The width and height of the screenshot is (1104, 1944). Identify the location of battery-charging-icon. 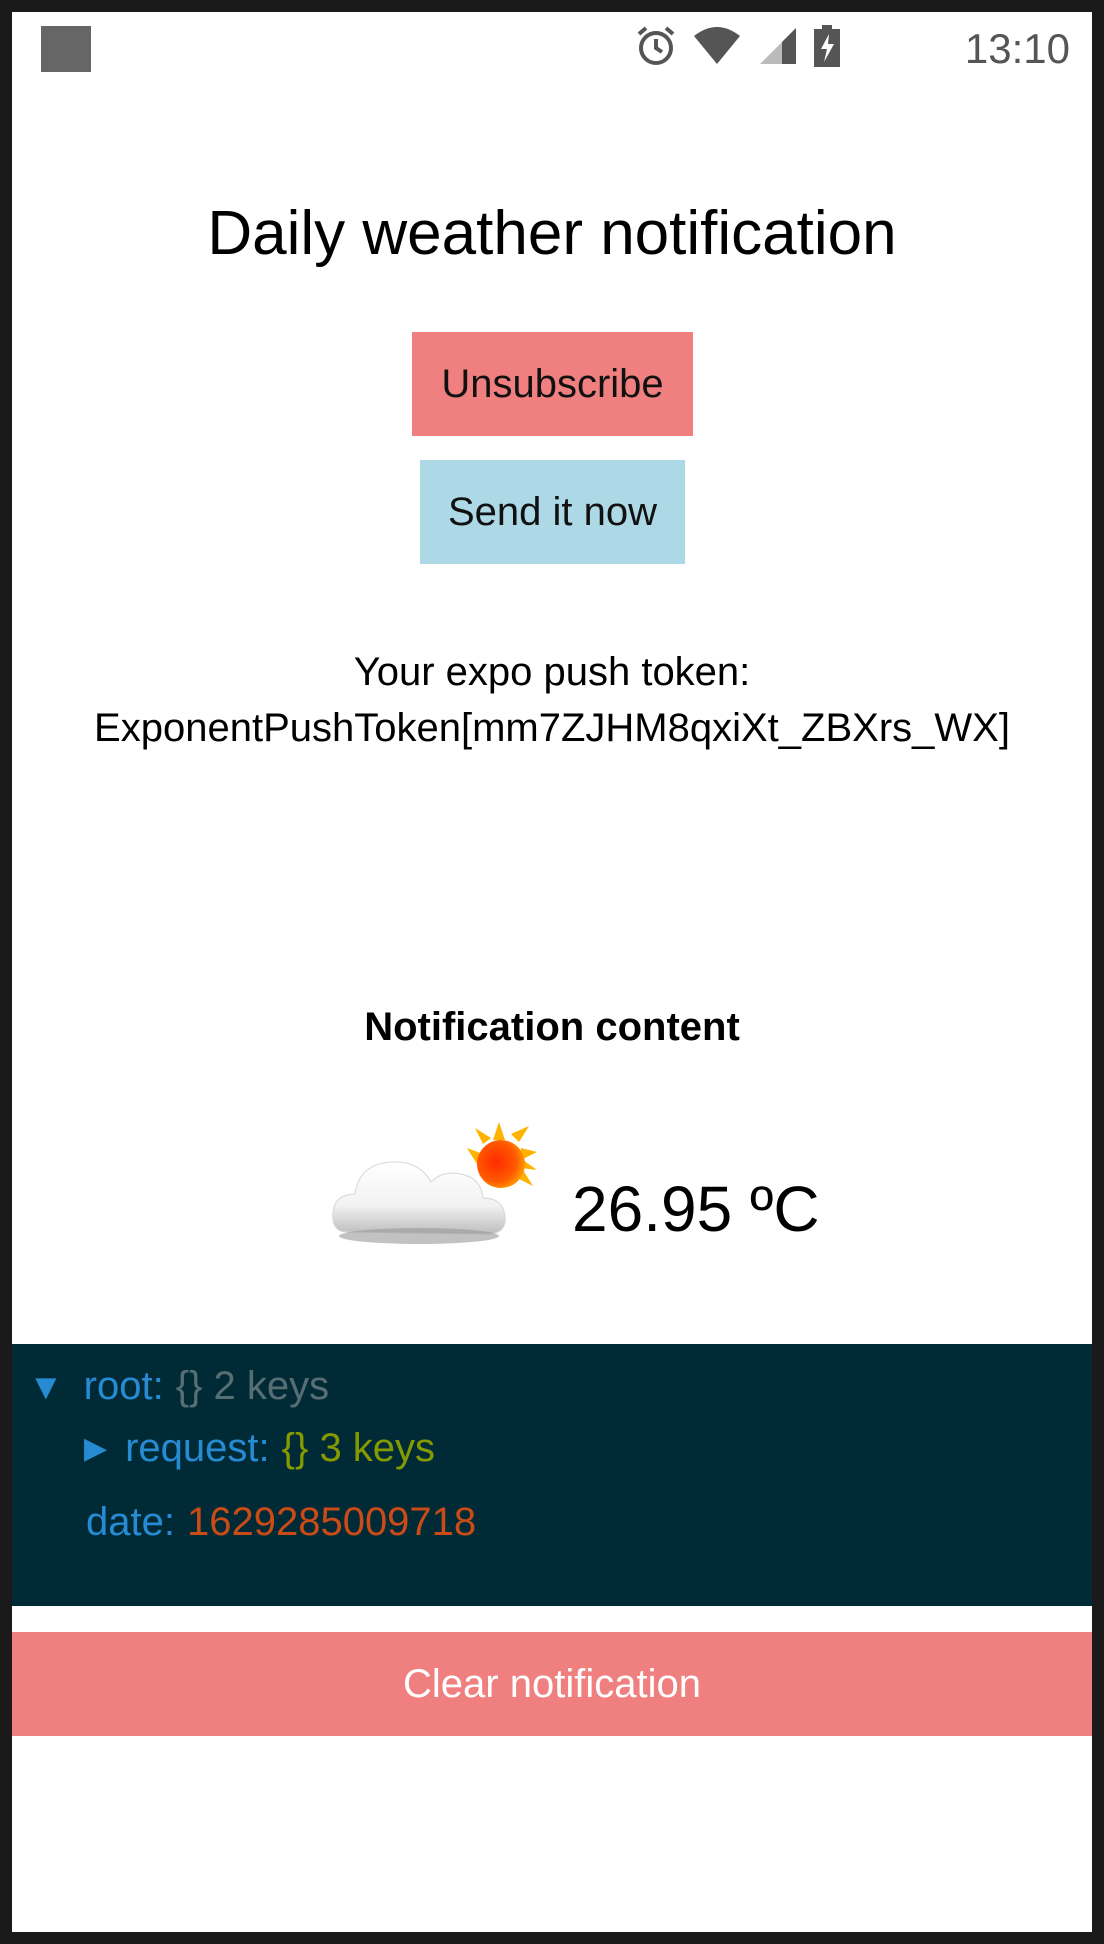
(827, 46).